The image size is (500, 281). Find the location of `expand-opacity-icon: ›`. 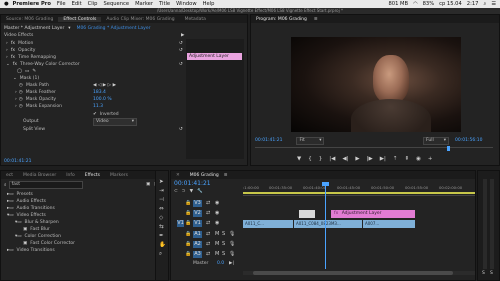

expand-opacity-icon: › is located at coordinates (7, 50).